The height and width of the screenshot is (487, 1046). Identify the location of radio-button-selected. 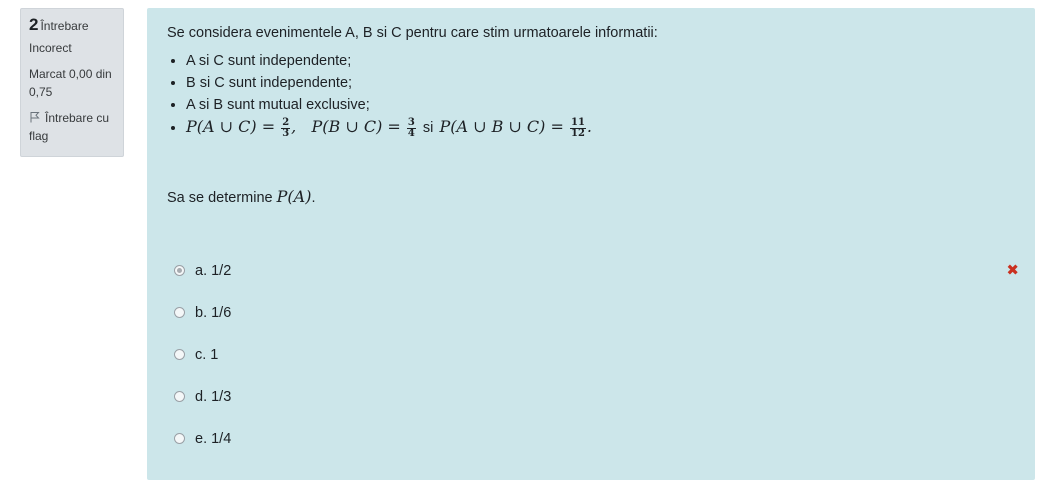
(179, 270).